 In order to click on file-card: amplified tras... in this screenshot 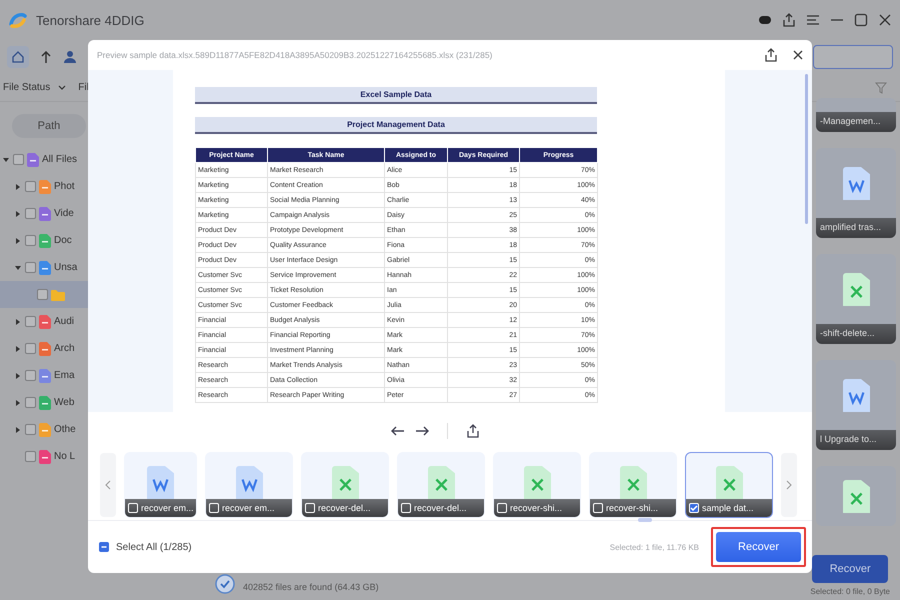, I will do `click(856, 193)`.